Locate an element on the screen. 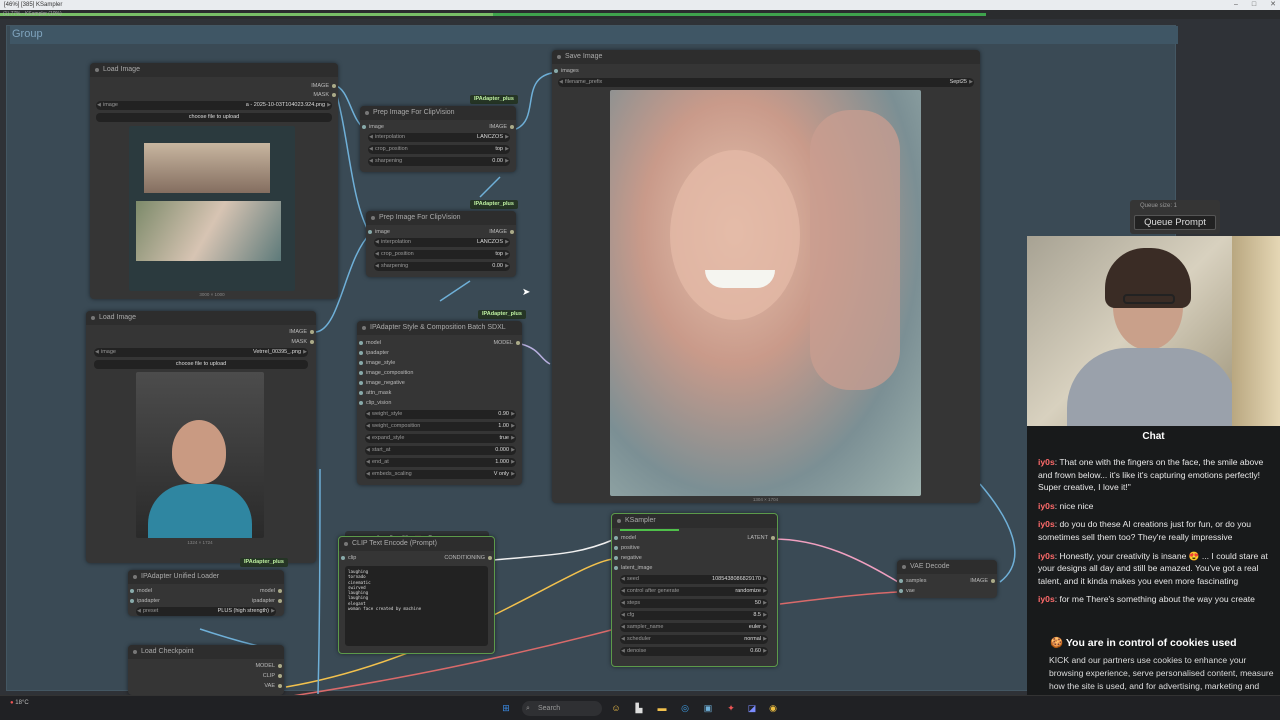 The width and height of the screenshot is (1280, 720). taskbar-search: ⌕ Search is located at coordinates (562, 708).